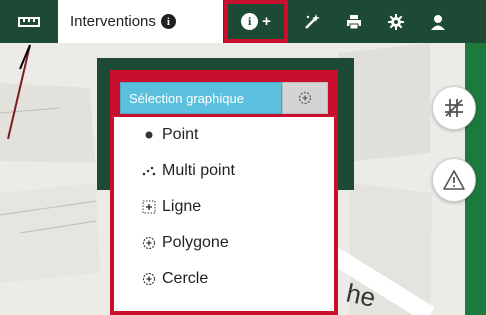  I want to click on user-button, so click(438, 21).